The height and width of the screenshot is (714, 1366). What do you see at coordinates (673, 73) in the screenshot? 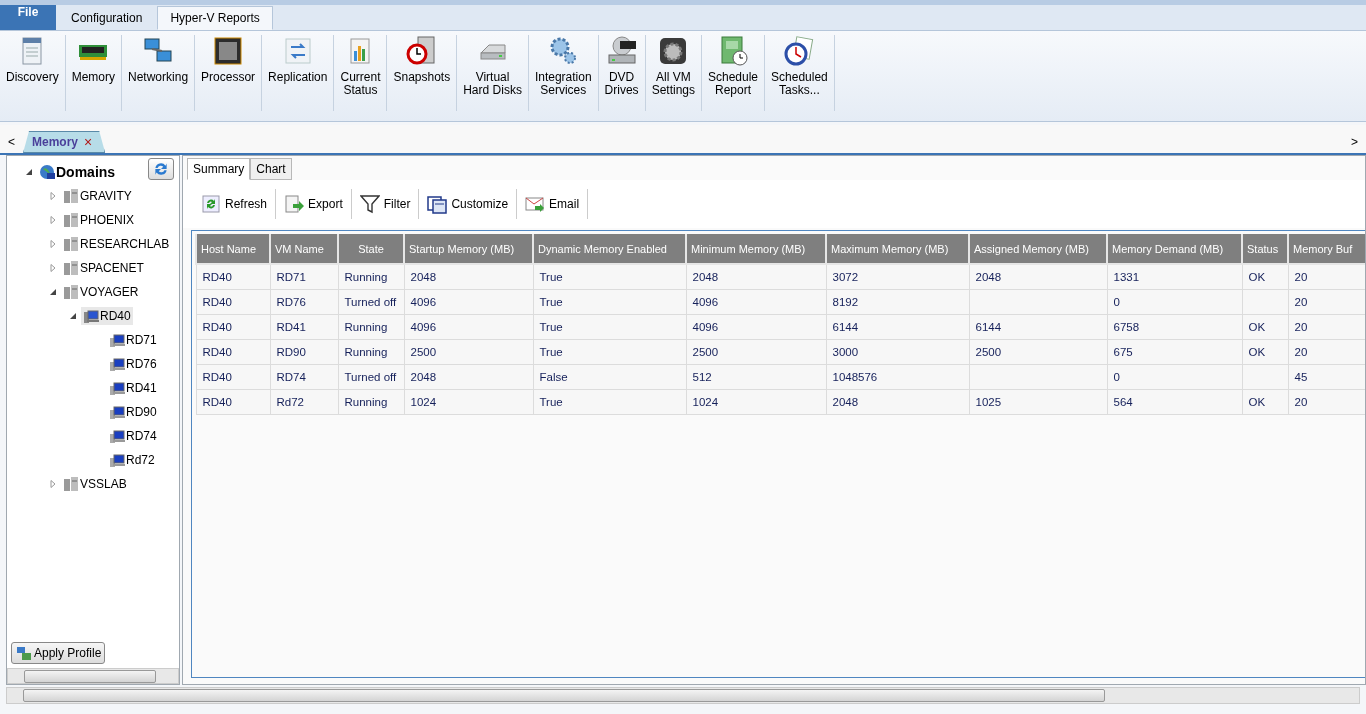
I see `ribbon-button: All VM Settings` at bounding box center [673, 73].